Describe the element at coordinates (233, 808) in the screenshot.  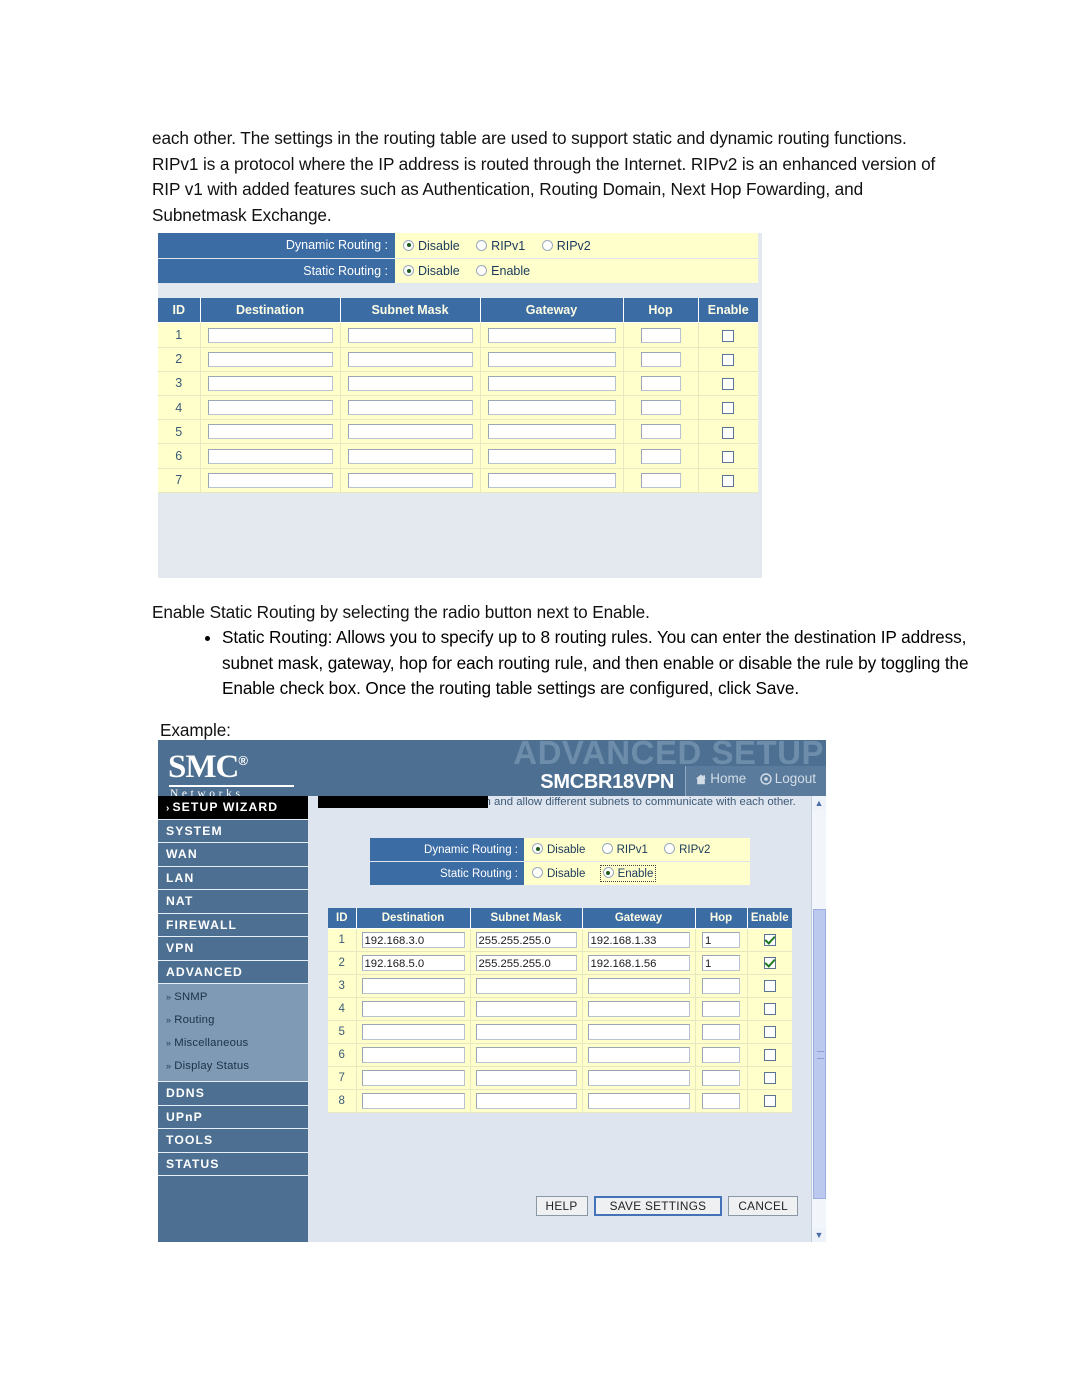
I see `sidebar-item-setup-wizard: › SETUP WIZARD` at that location.